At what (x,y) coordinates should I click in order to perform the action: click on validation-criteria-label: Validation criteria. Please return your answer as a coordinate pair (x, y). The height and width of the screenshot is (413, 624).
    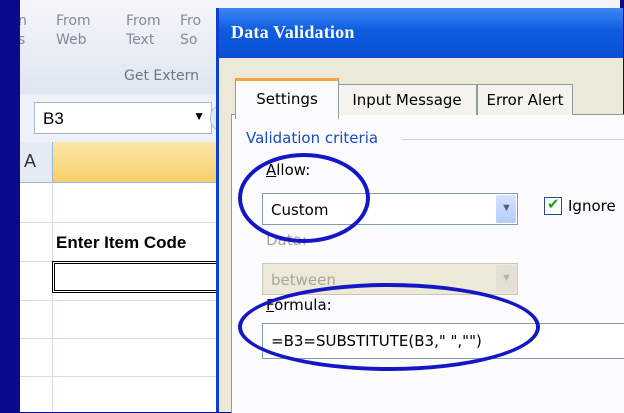
    Looking at the image, I should click on (312, 138).